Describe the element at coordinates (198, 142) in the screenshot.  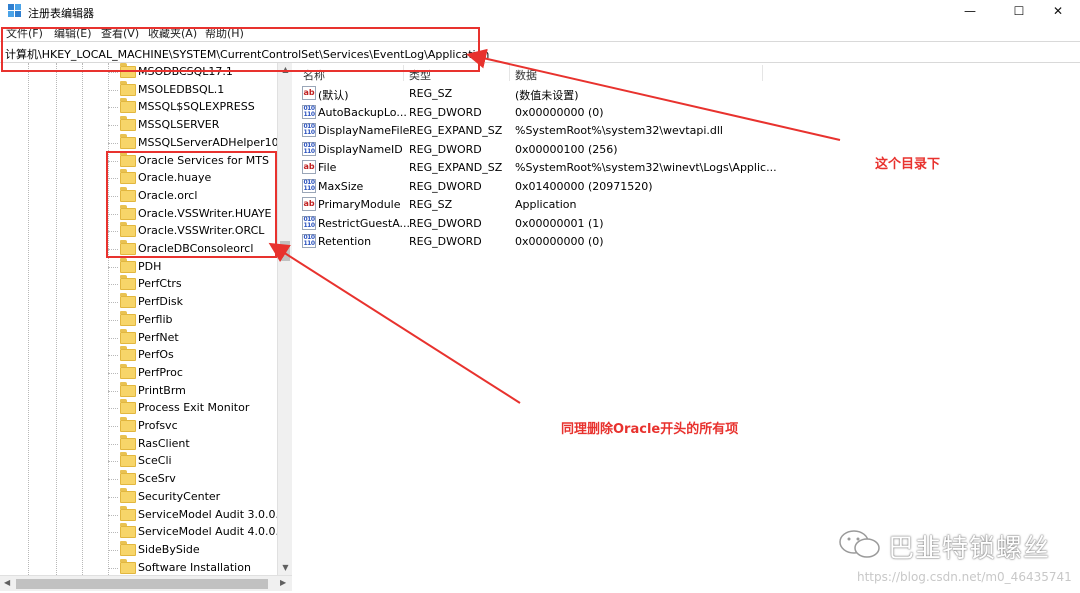
I see `tree-item: MSSQLServerADHelper100` at that location.